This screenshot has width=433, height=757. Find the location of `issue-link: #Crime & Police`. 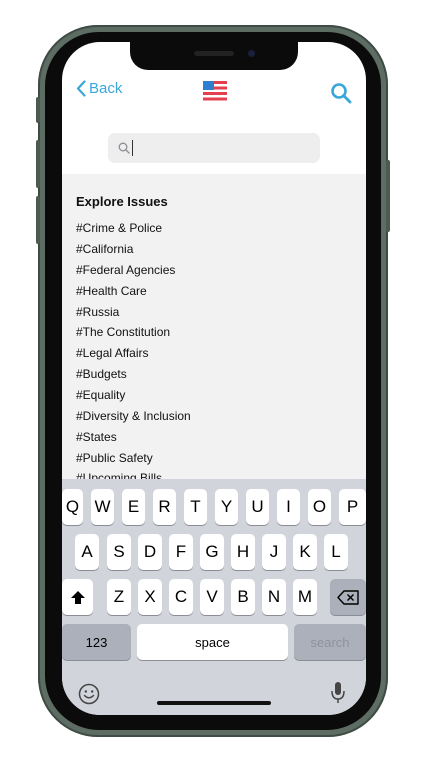

issue-link: #Crime & Police is located at coordinates (119, 228).